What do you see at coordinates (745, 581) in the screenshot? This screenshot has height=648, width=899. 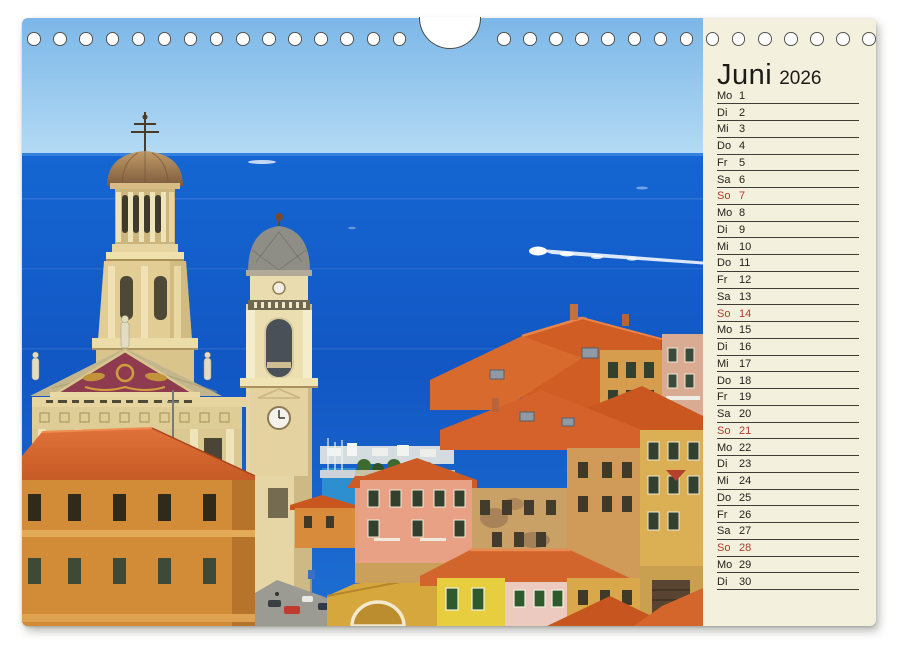 I see `day-number: 30` at bounding box center [745, 581].